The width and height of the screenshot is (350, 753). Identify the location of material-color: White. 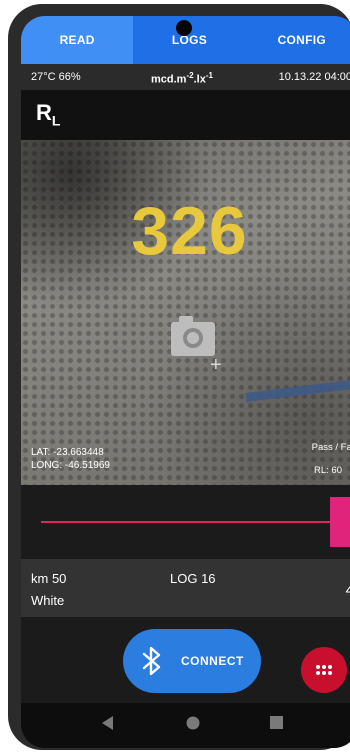
(48, 600).